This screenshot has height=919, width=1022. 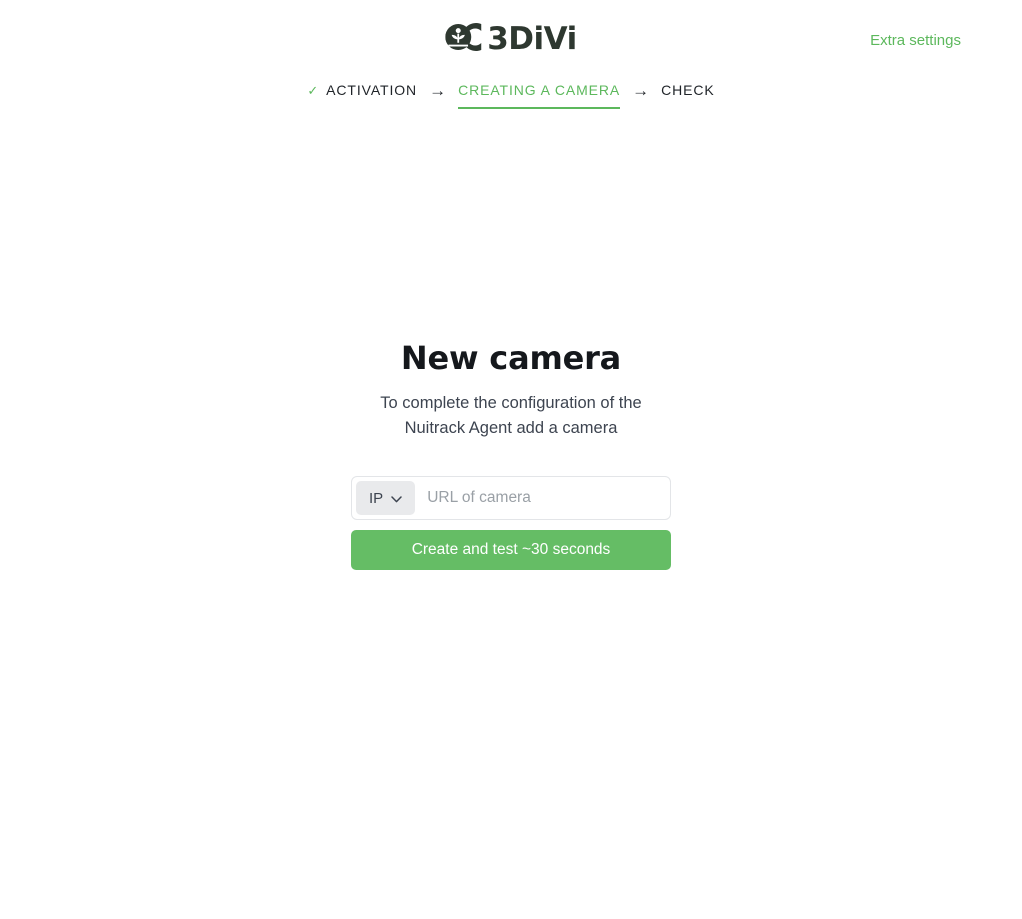 I want to click on step-check: CHECK, so click(x=688, y=94).